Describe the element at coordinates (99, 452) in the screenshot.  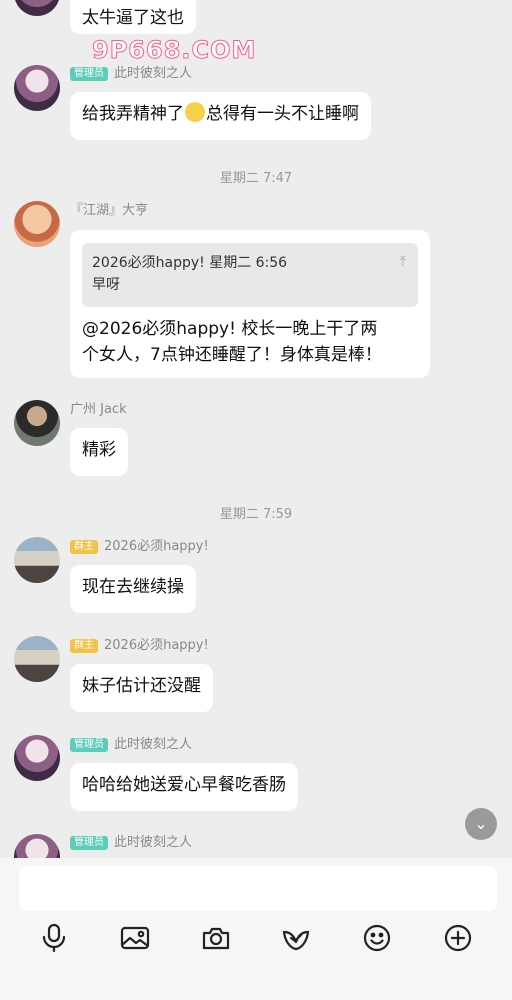
I see `message-bubble: 精彩` at that location.